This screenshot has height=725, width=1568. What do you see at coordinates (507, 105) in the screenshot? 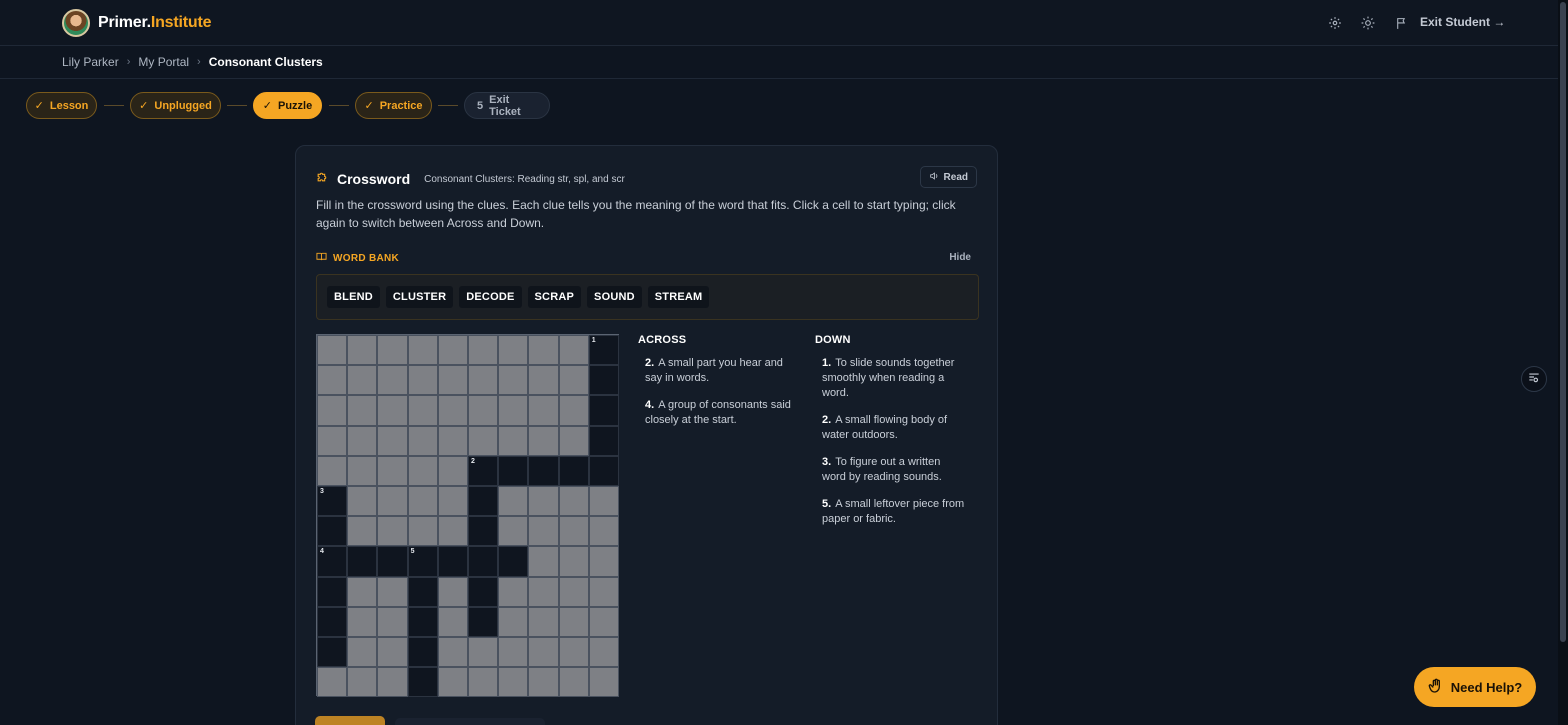
I see `step-exit-ticket: 5 Exit Ticket` at bounding box center [507, 105].